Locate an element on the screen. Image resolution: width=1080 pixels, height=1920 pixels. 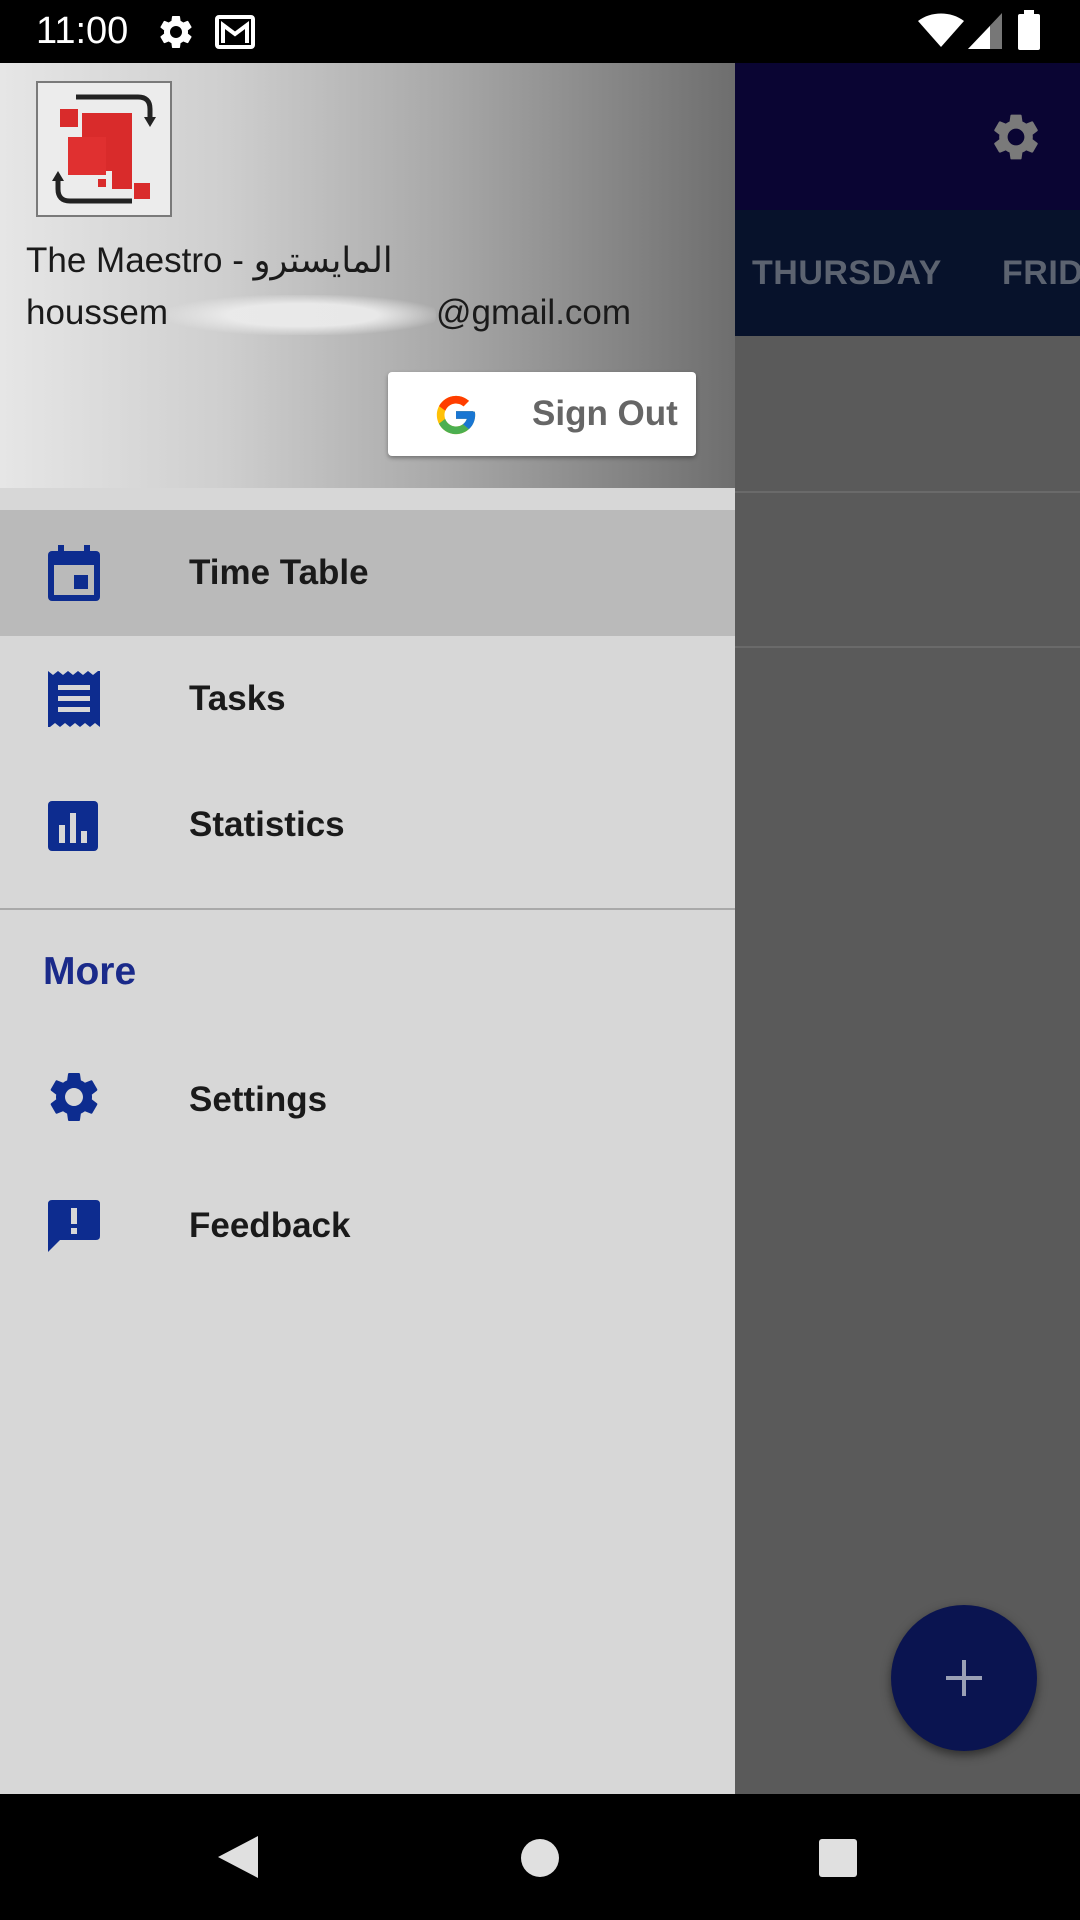
battery-icon is located at coordinates (1029, 30).